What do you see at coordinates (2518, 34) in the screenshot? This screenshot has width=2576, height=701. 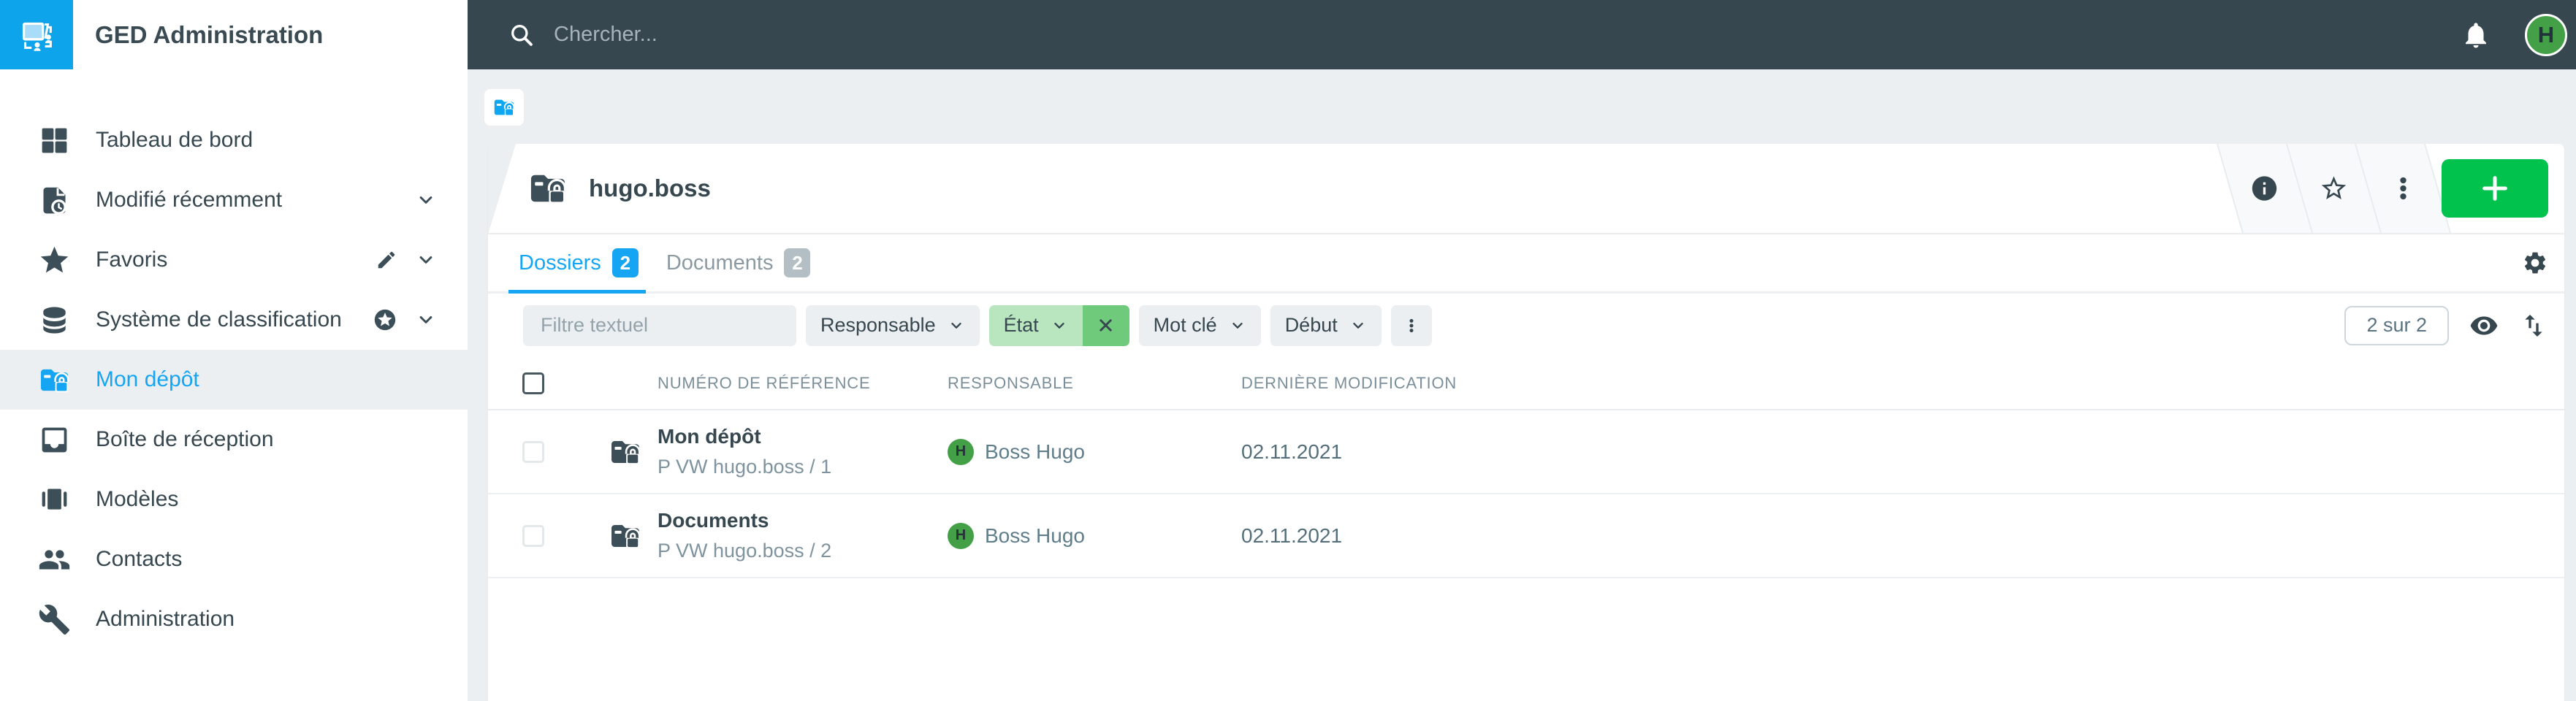 I see `topbar-right: H` at bounding box center [2518, 34].